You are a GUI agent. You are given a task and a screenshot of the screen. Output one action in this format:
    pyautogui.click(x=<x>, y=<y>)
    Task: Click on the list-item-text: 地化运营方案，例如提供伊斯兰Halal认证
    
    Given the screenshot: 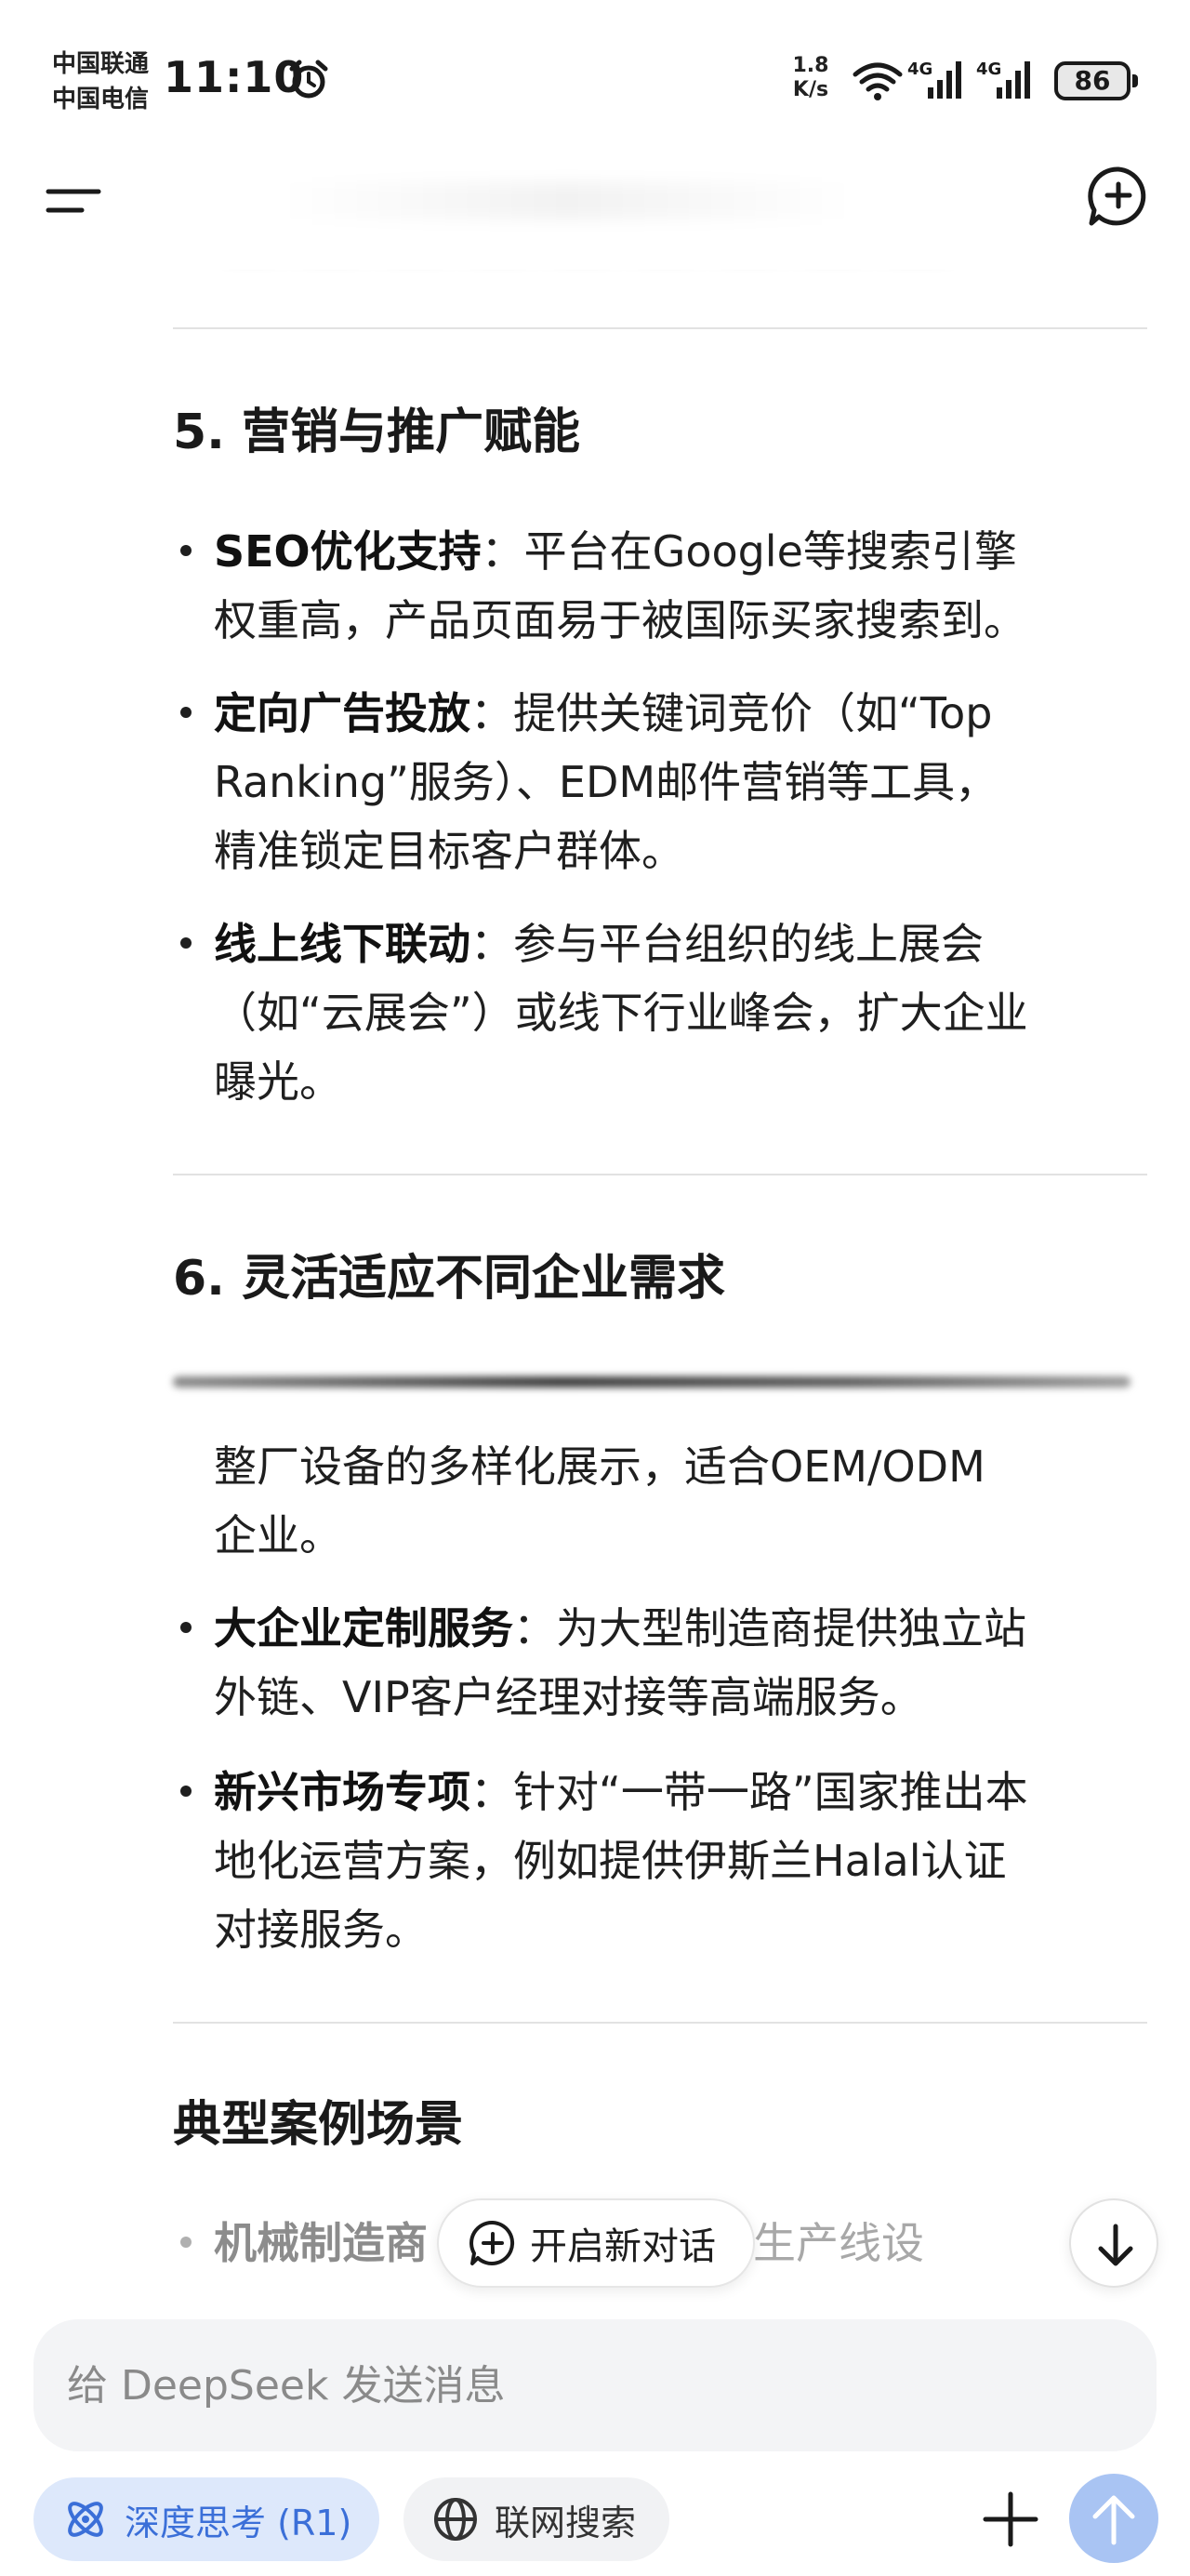 What is the action you would take?
    pyautogui.click(x=610, y=1861)
    